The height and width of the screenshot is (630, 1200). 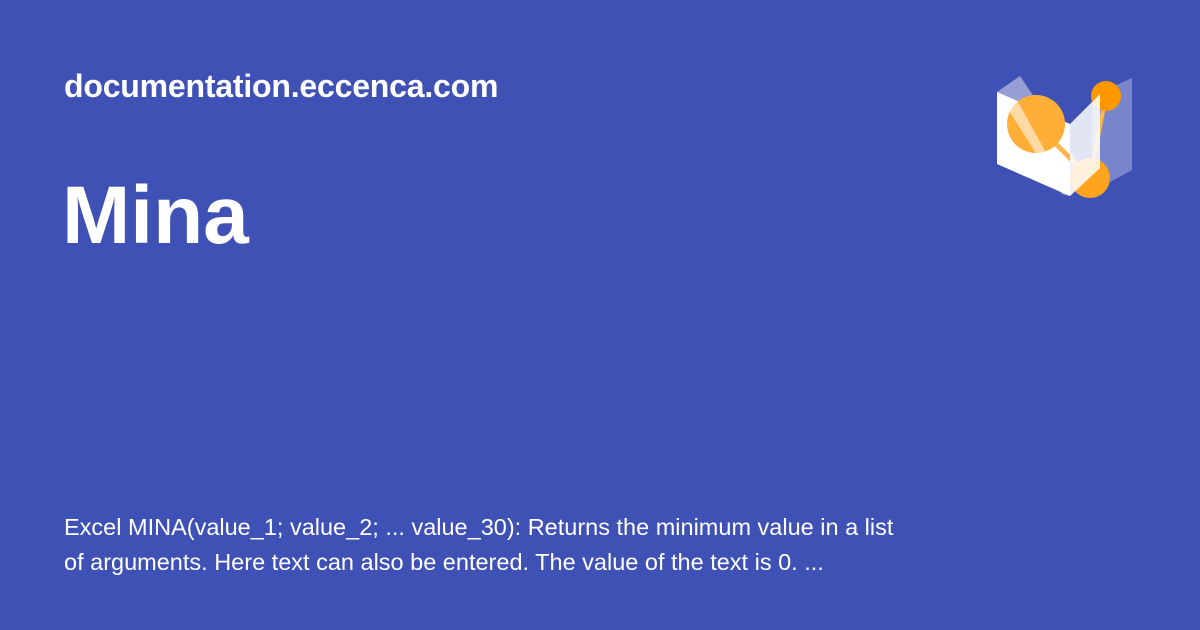 What do you see at coordinates (1064, 137) in the screenshot?
I see `eccenca-logo-icon` at bounding box center [1064, 137].